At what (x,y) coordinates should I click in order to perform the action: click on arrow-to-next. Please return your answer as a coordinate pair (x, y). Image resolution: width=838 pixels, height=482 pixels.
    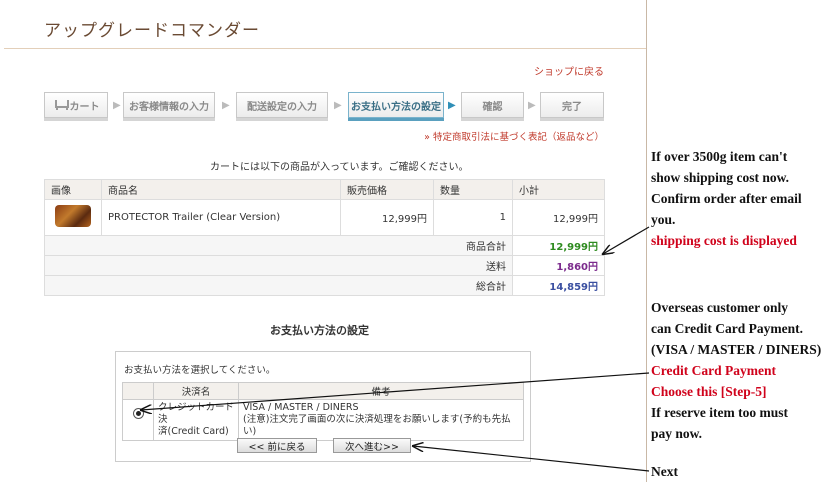
    Looking at the image, I should click on (531, 459).